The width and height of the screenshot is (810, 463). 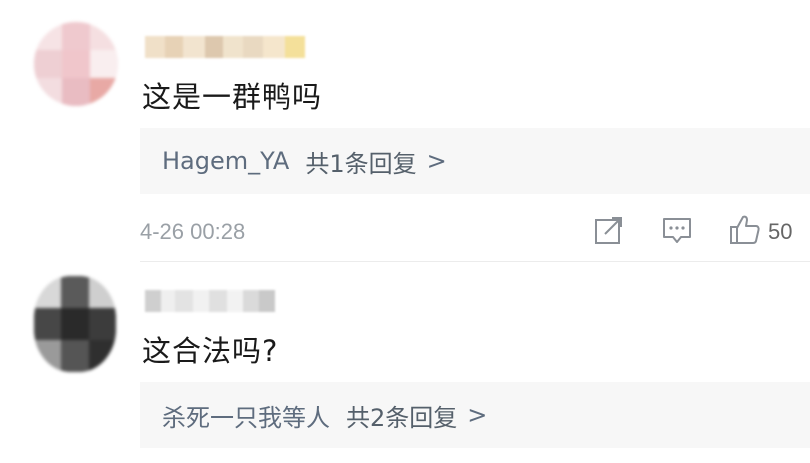 I want to click on like-count: 50, so click(x=780, y=231).